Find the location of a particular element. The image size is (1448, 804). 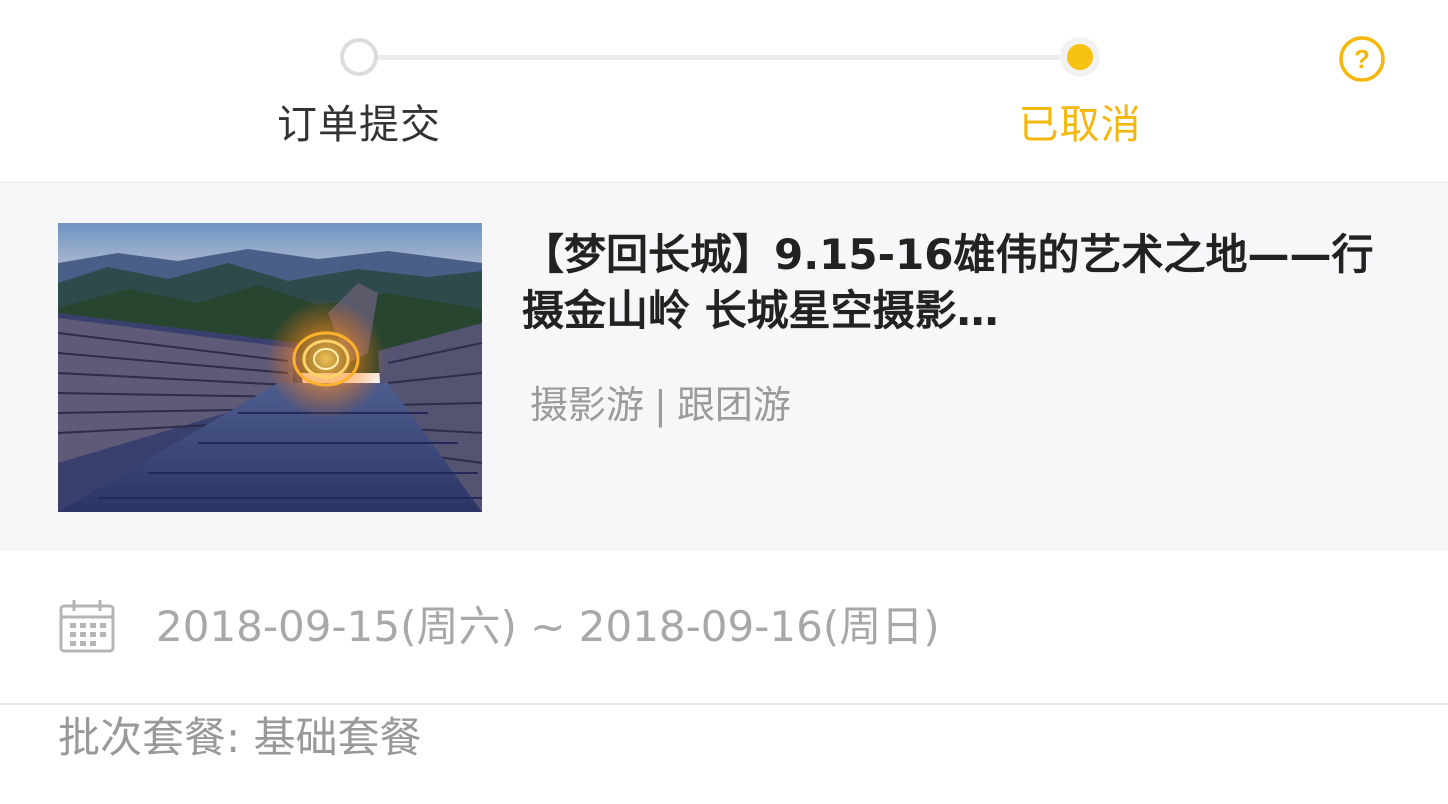

progress-track is located at coordinates (720, 57).